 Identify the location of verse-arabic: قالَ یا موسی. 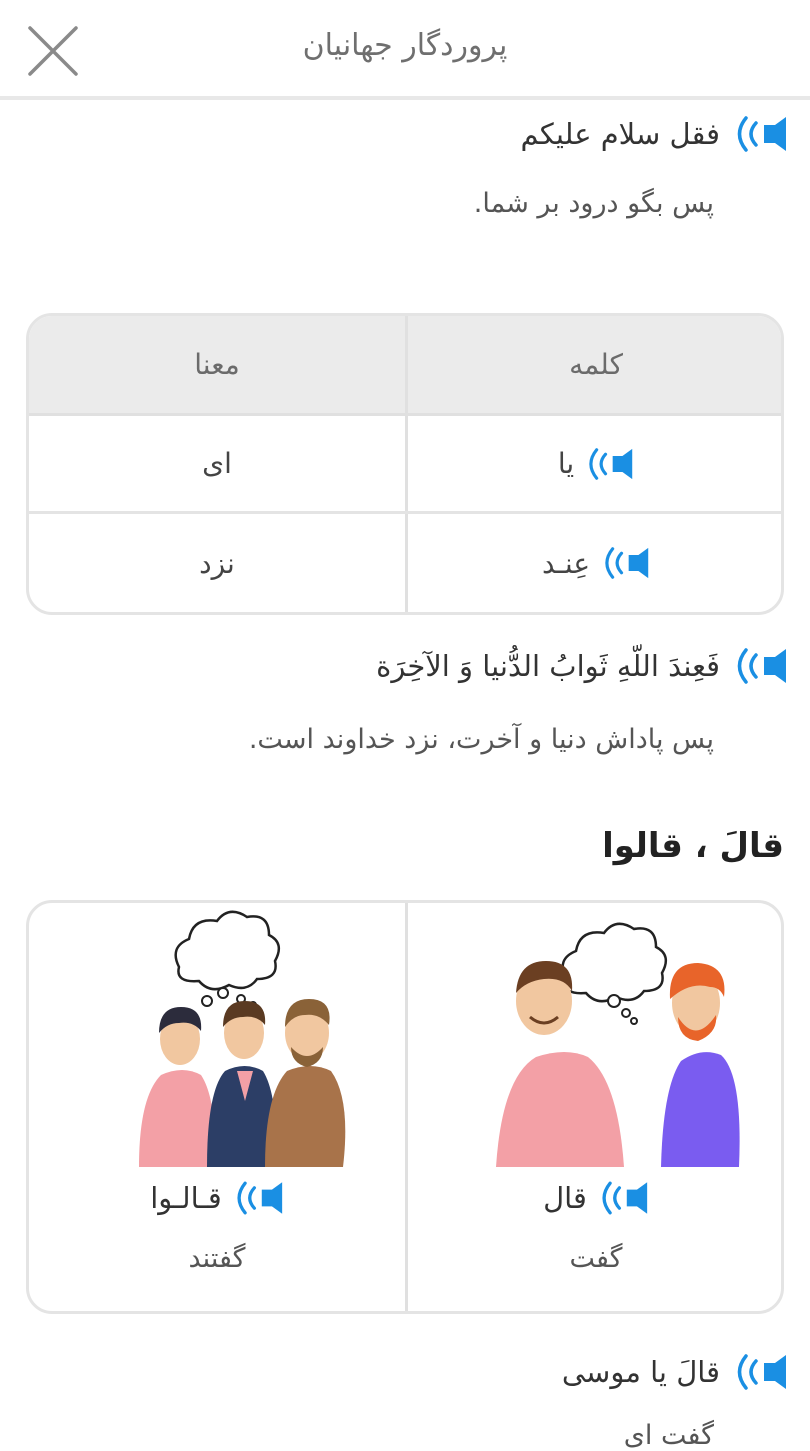
(640, 1372).